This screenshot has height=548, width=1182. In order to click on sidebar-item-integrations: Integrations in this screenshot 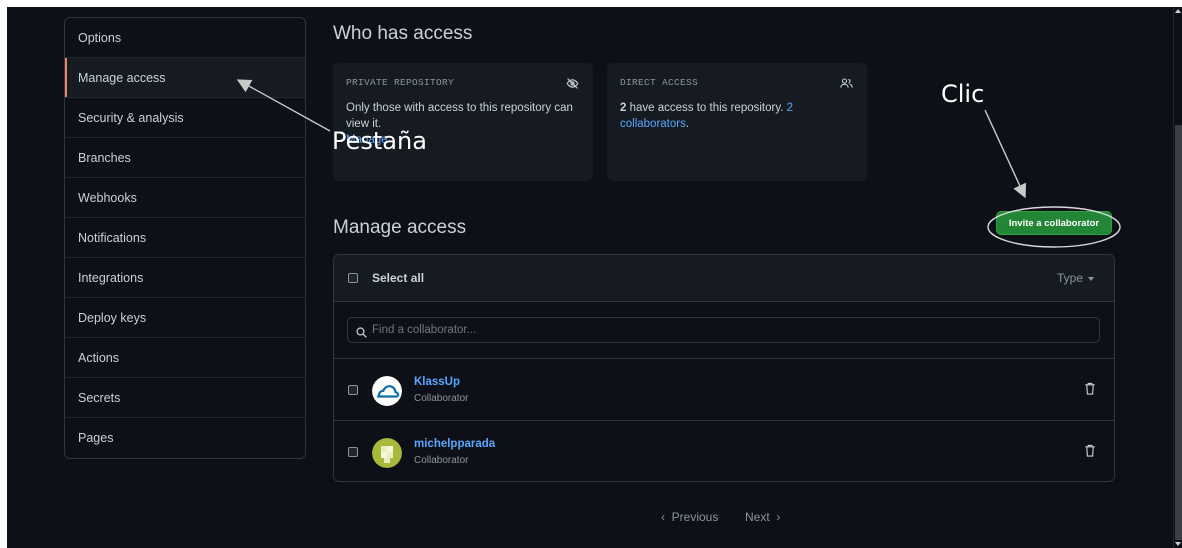, I will do `click(185, 278)`.